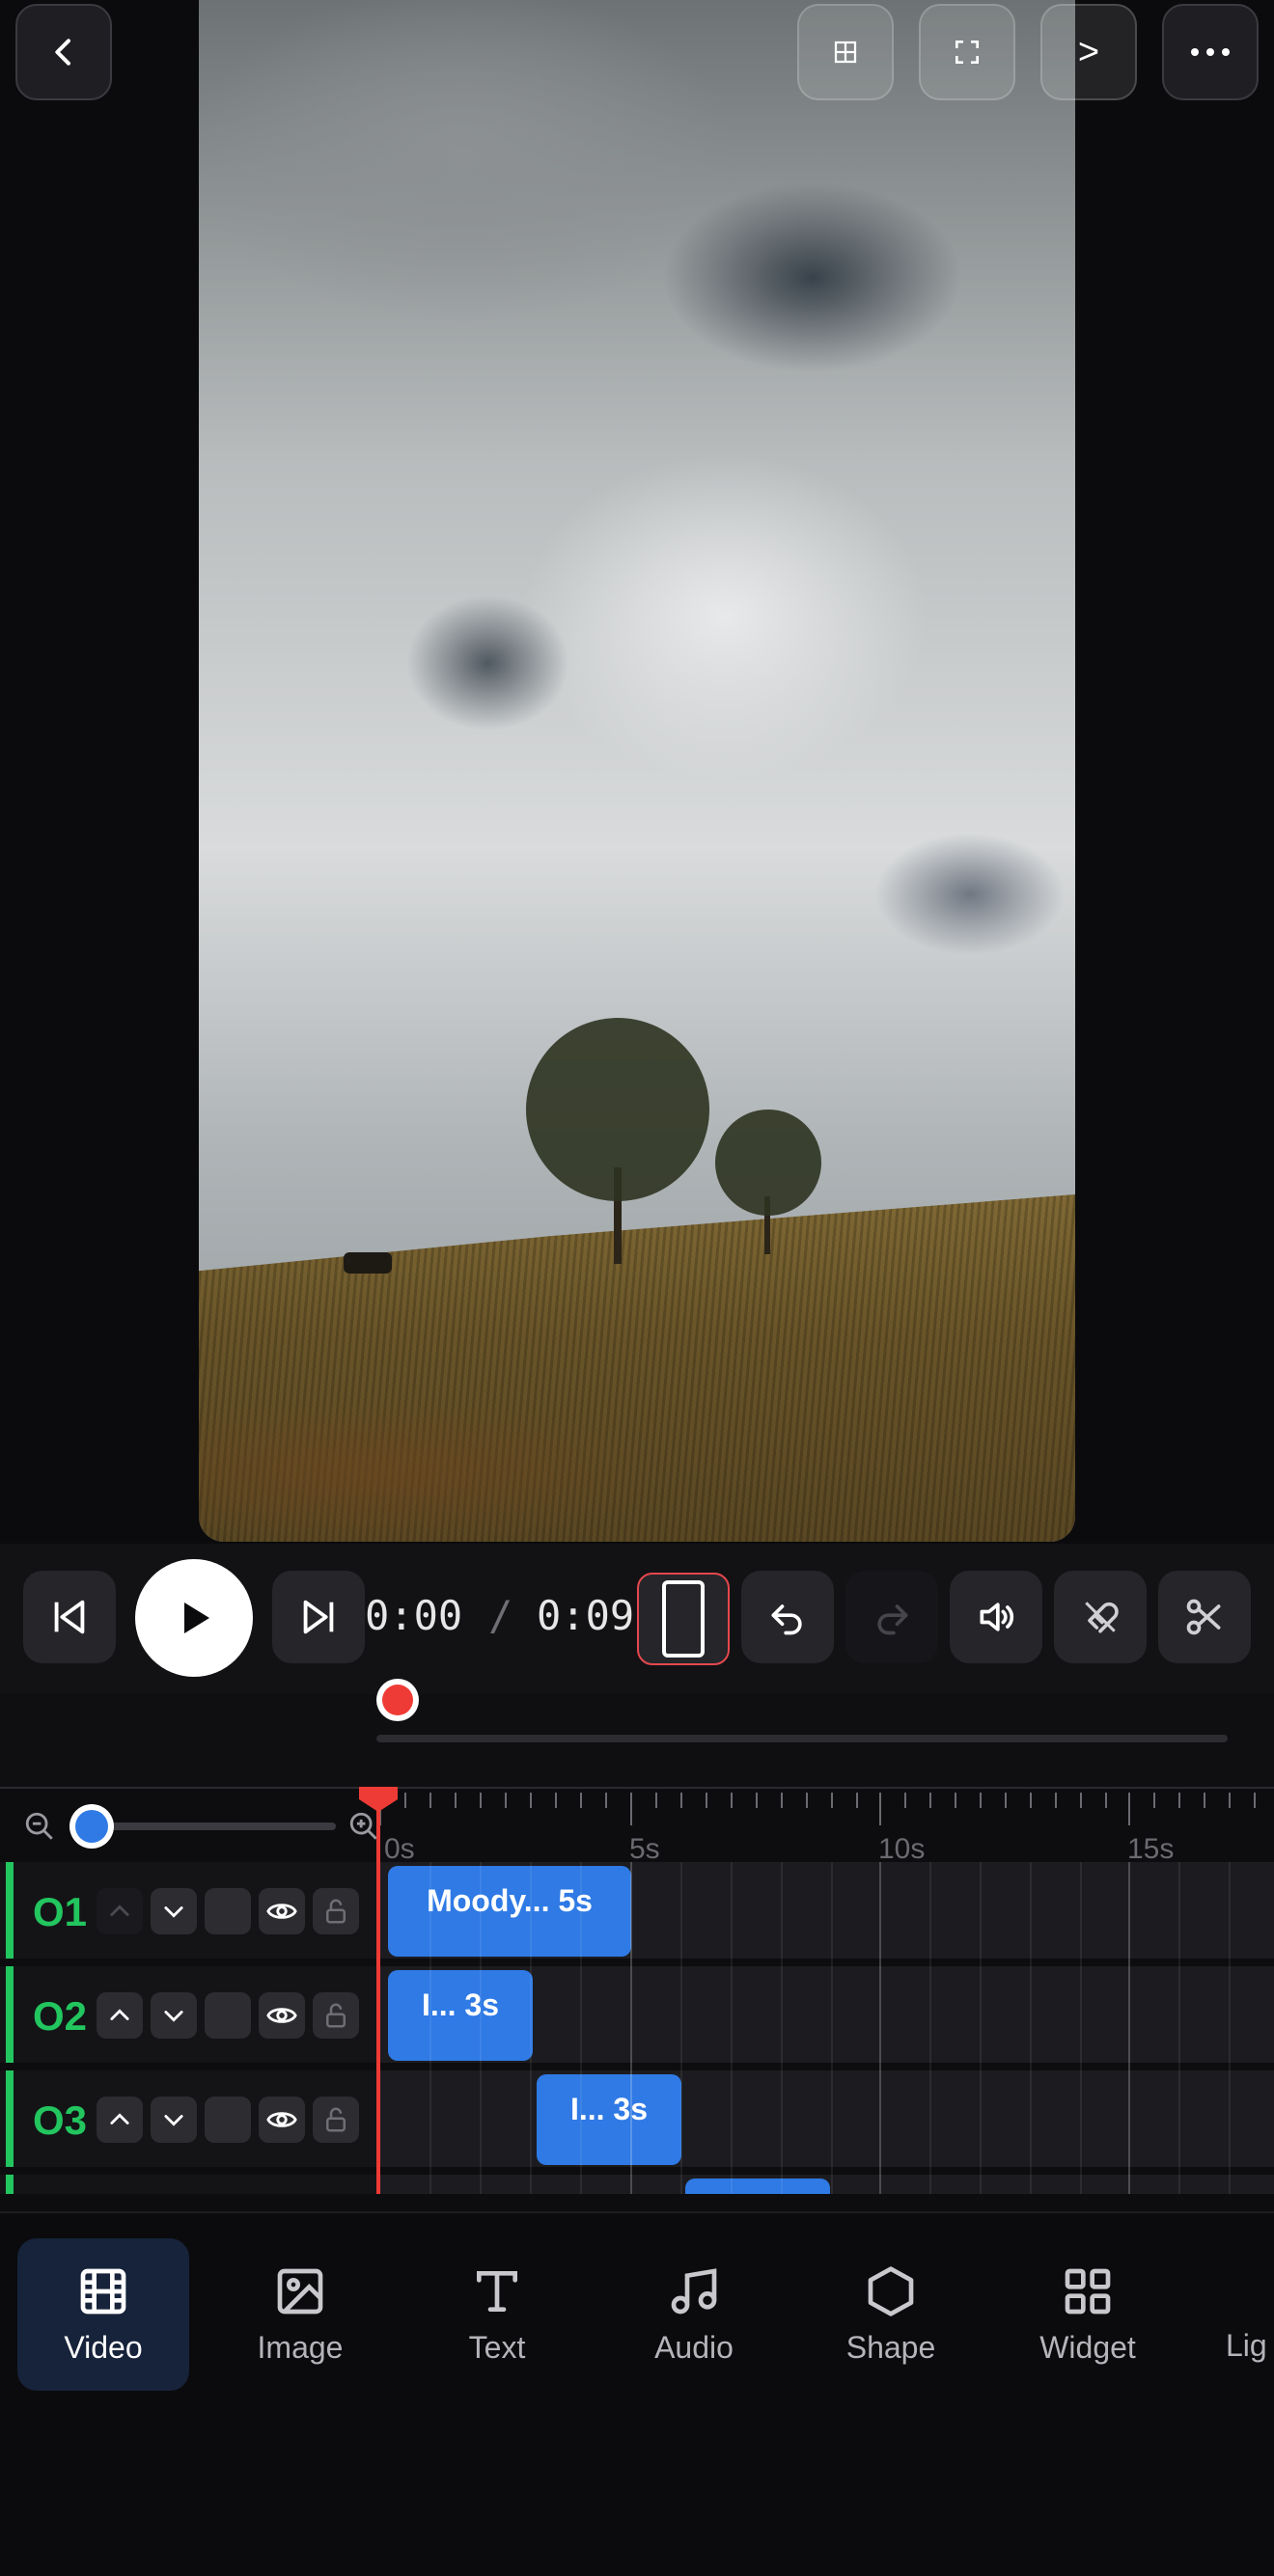 The image size is (1274, 2576). I want to click on skip-end-button, so click(318, 1617).